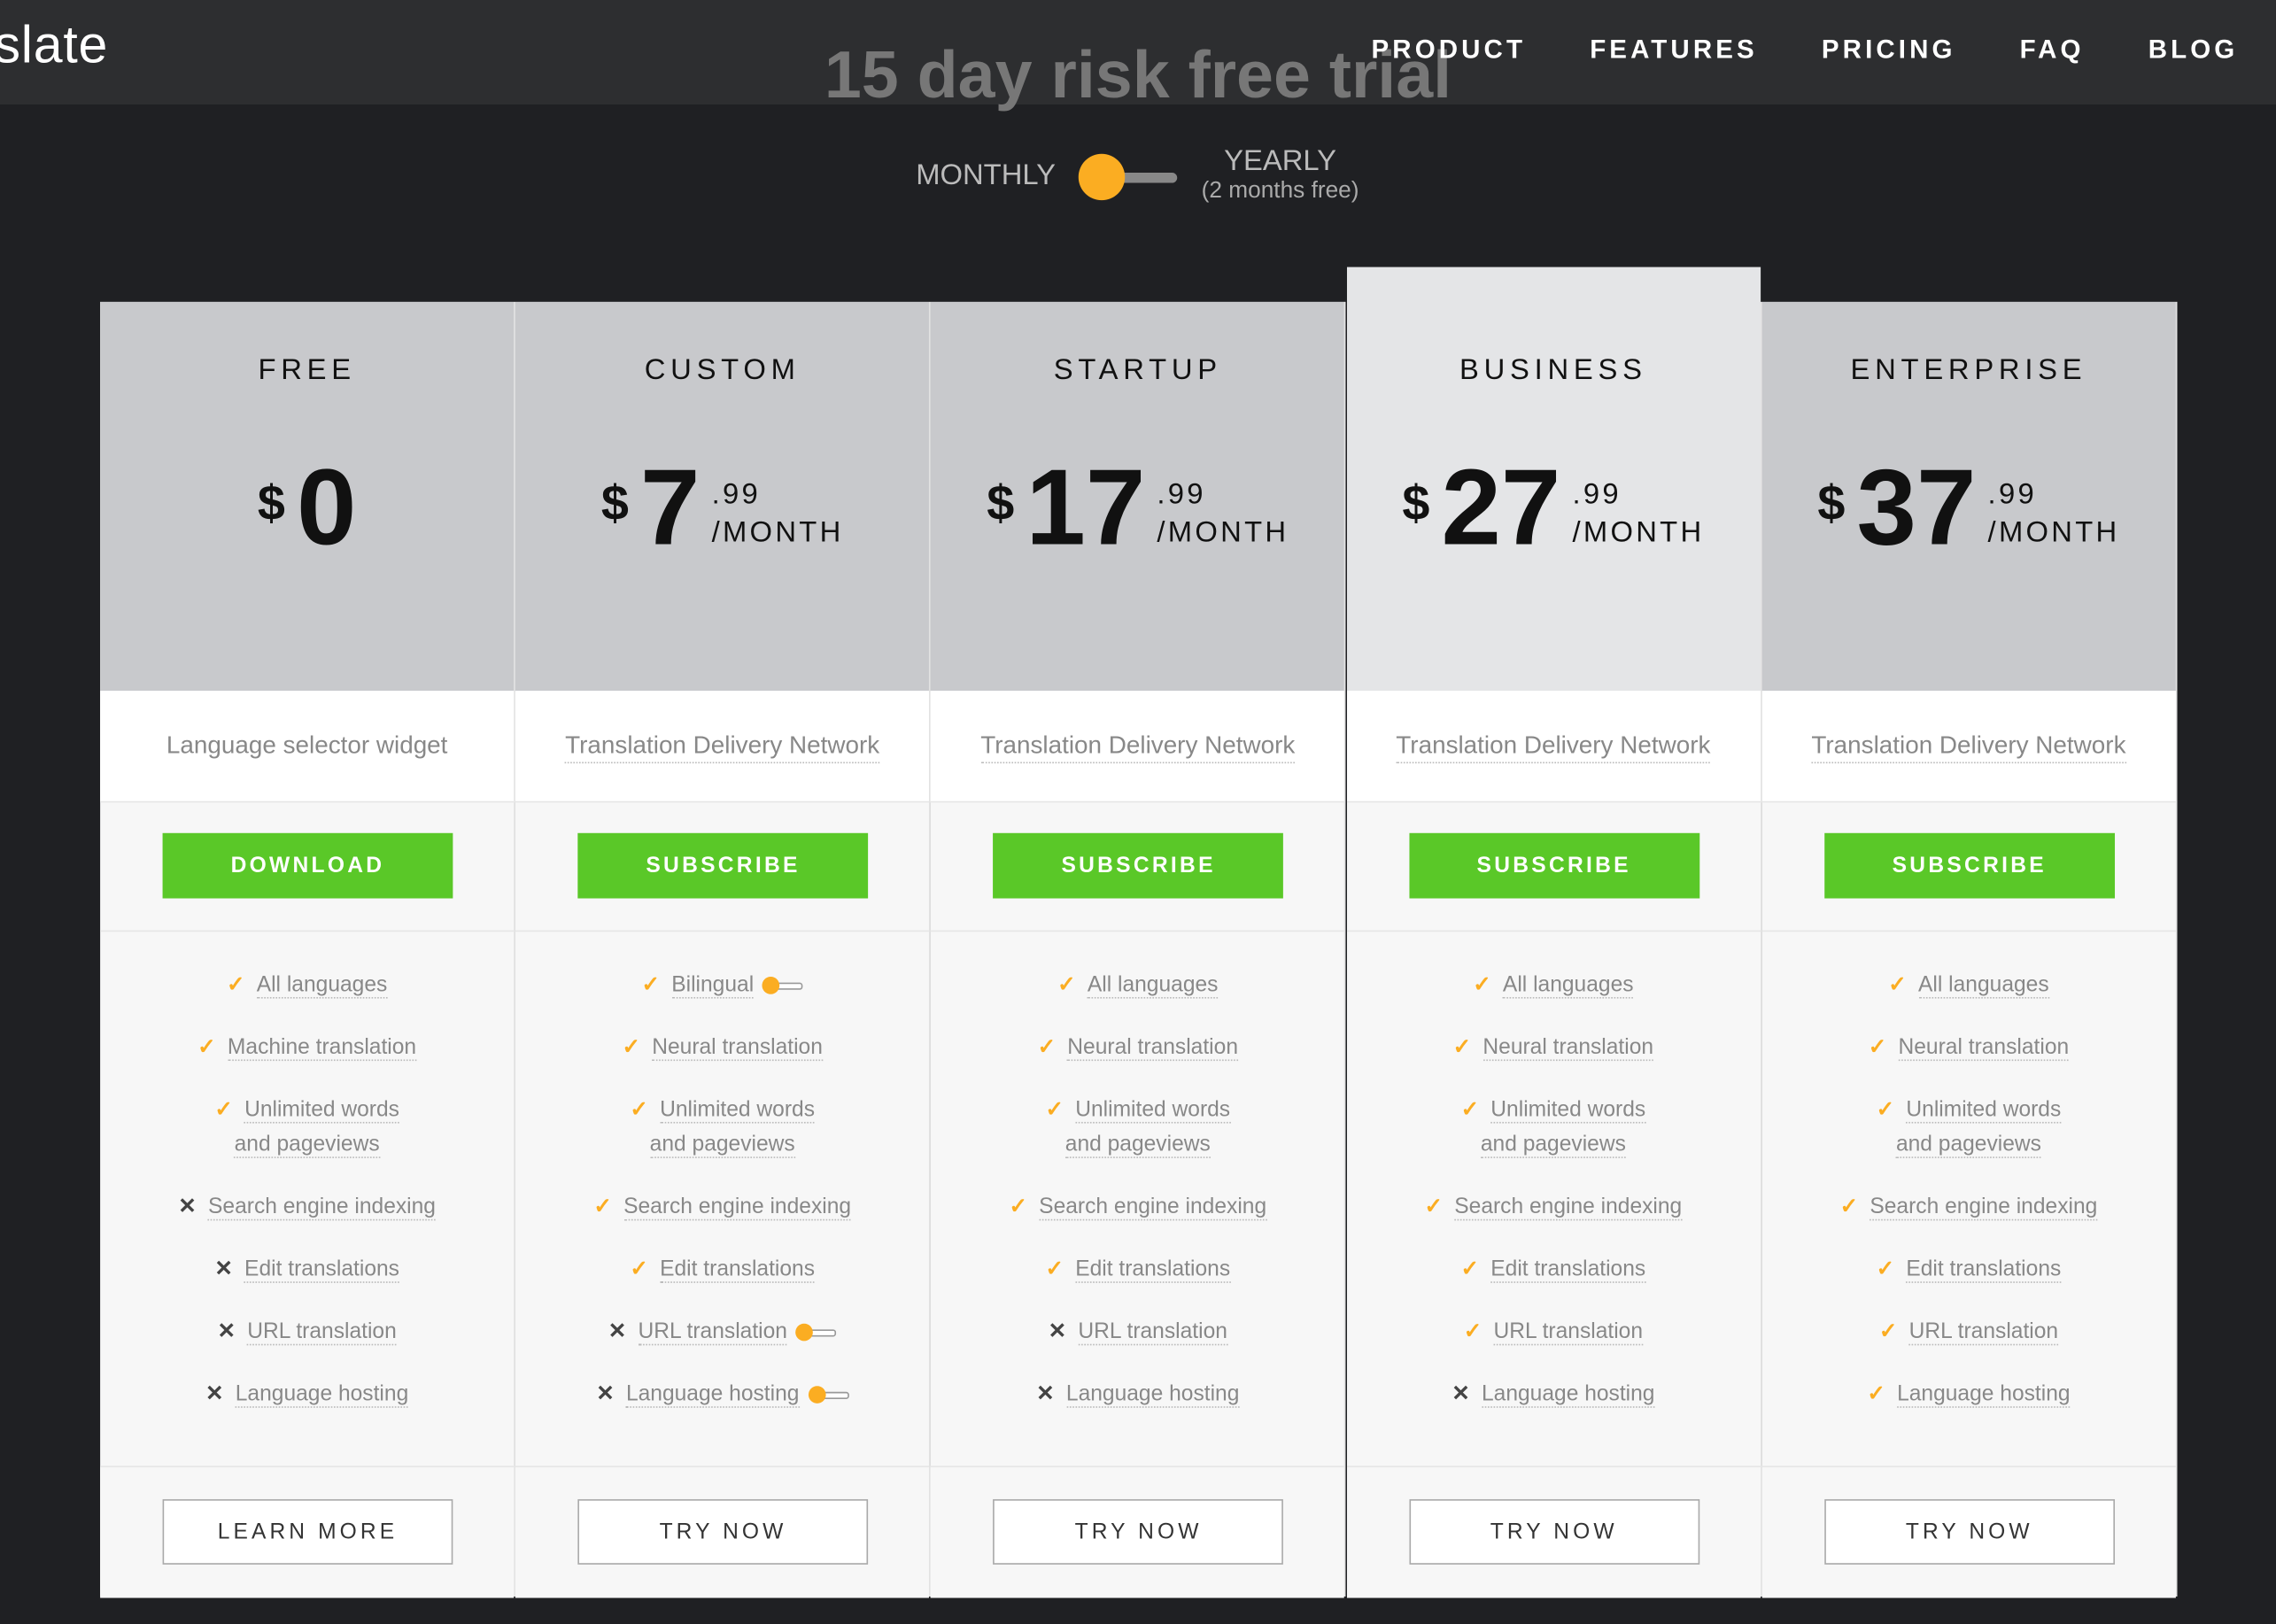  What do you see at coordinates (2193, 50) in the screenshot?
I see `nav-blog: BLOG` at bounding box center [2193, 50].